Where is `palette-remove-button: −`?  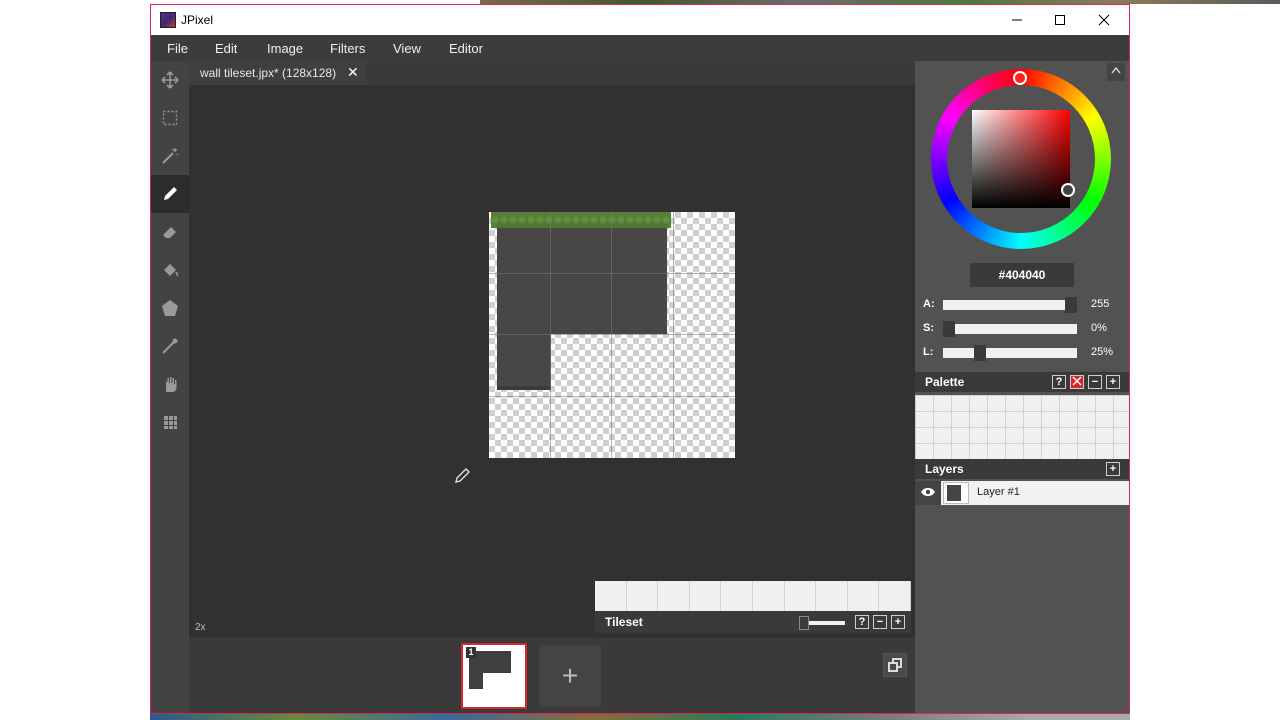
palette-remove-button: − is located at coordinates (1095, 382).